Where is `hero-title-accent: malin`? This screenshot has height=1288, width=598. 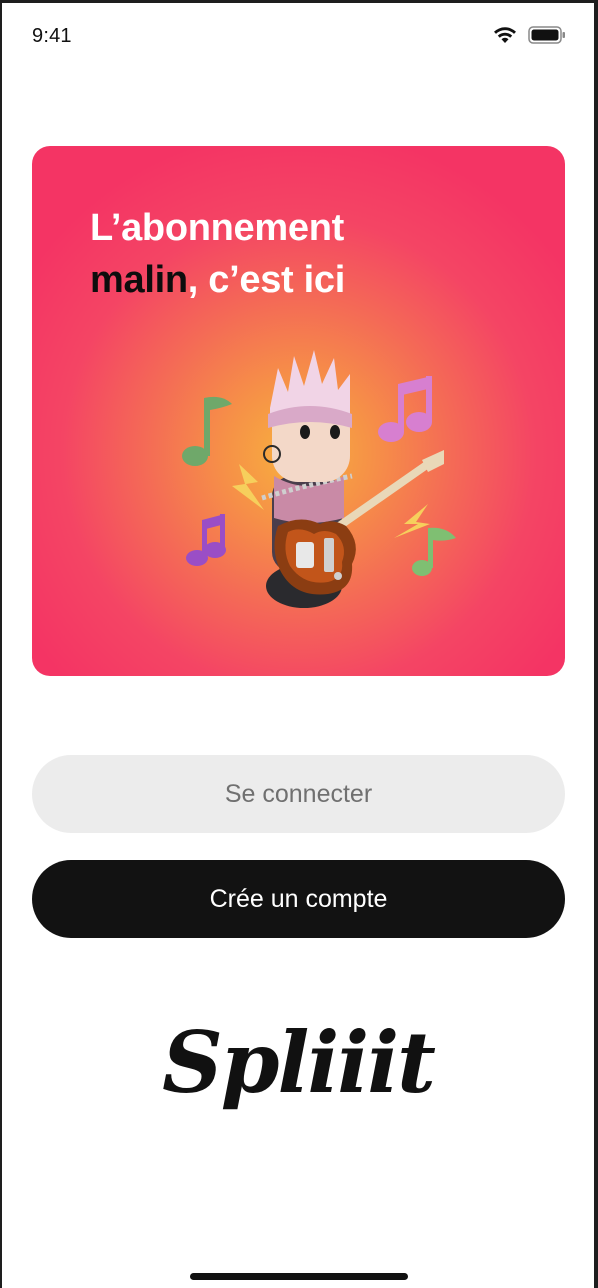 hero-title-accent: malin is located at coordinates (139, 280).